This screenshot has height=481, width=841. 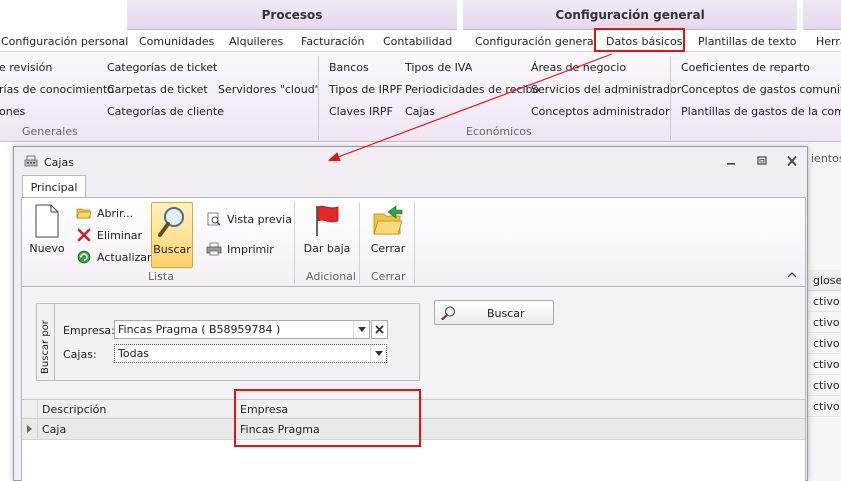 What do you see at coordinates (470, 107) in the screenshot?
I see `annotation-arrow` at bounding box center [470, 107].